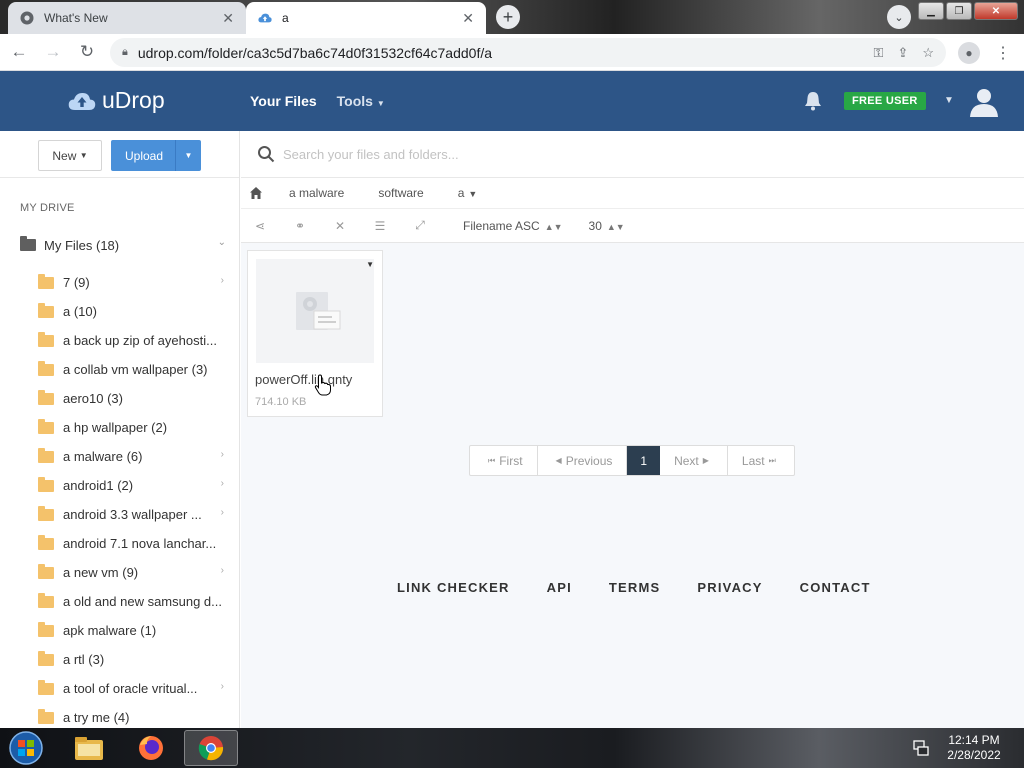 This screenshot has height=768, width=1024. I want to click on sort-select: Filename ASC ▲▼, so click(513, 226).